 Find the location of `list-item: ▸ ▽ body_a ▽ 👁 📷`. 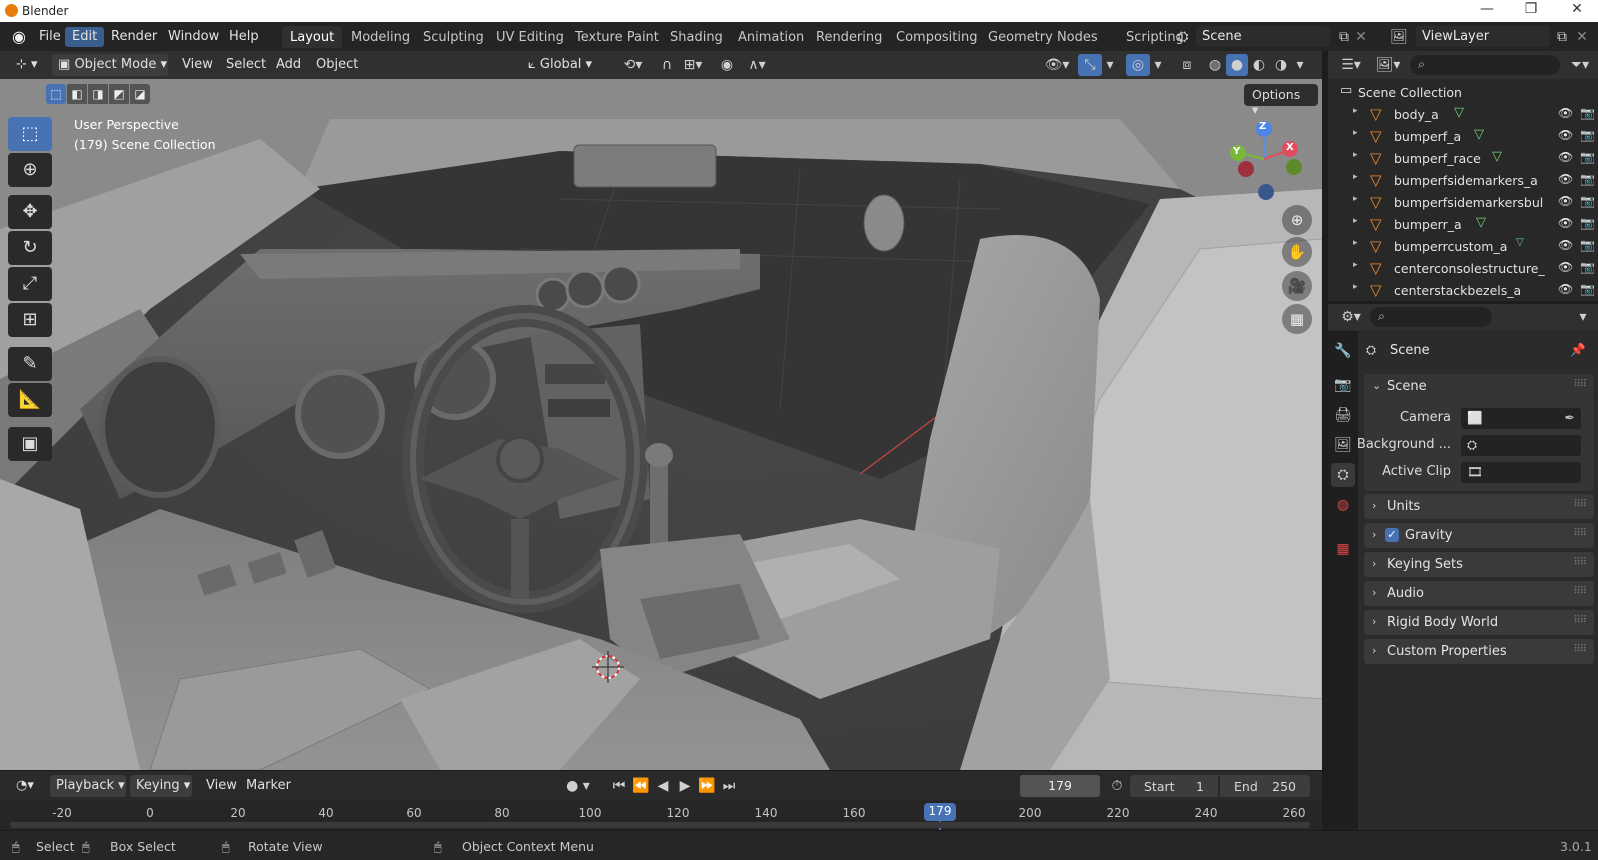

list-item: ▸ ▽ body_a ▽ 👁 📷 is located at coordinates (1463, 114).